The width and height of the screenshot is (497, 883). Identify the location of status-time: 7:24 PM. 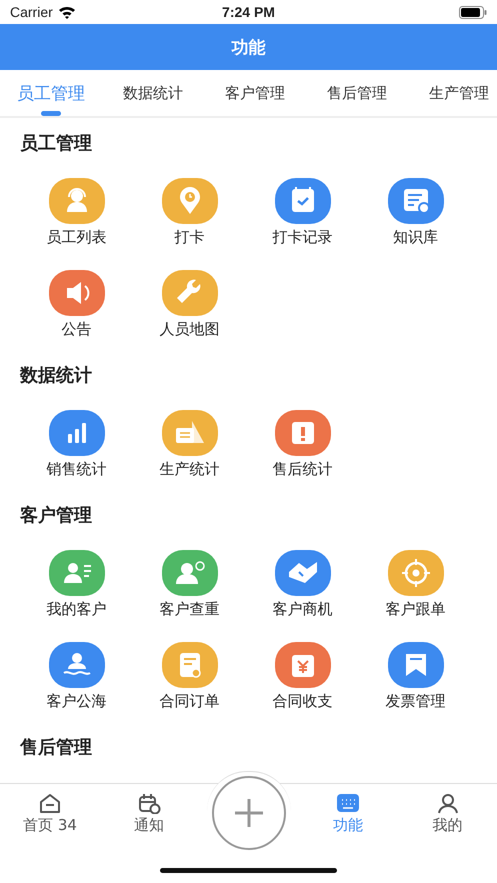
(248, 12).